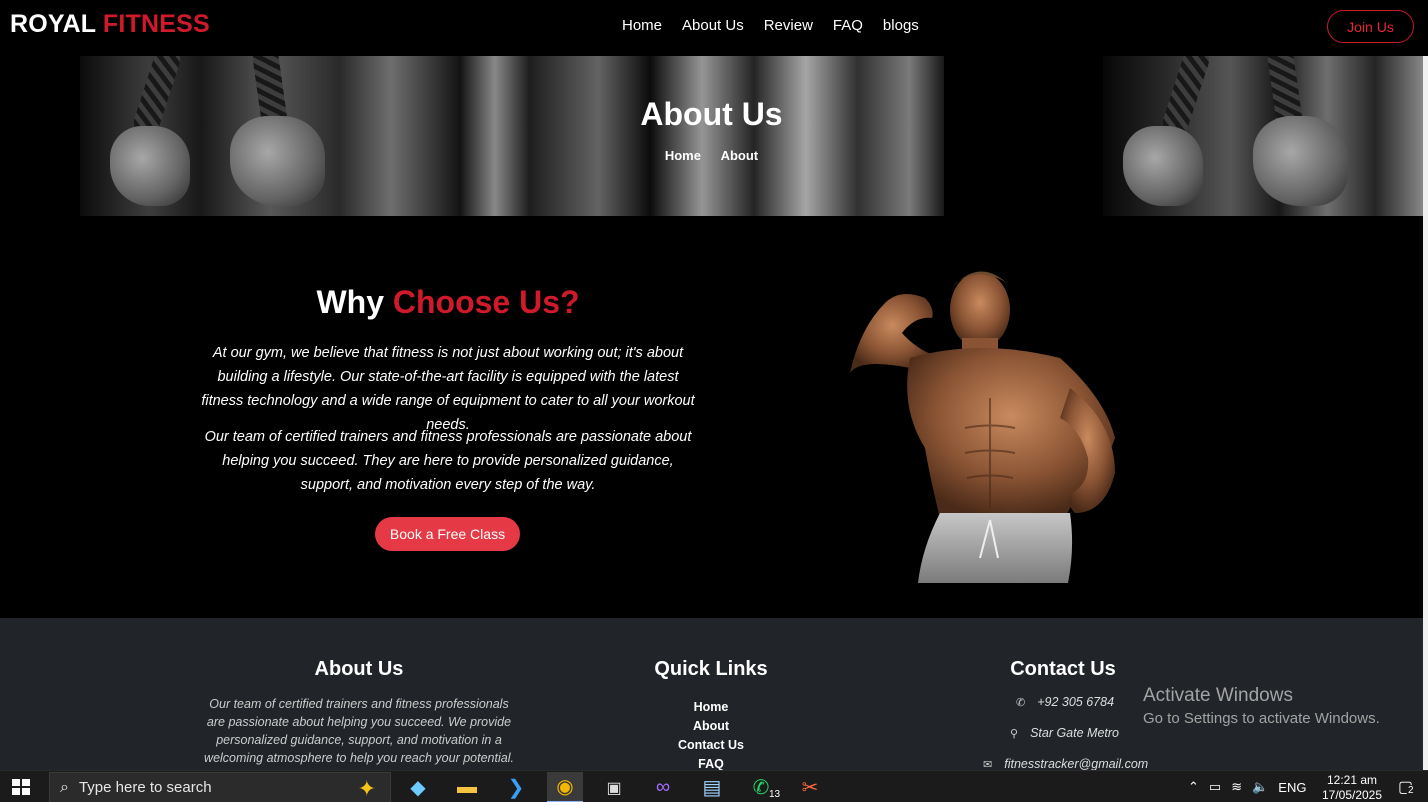  What do you see at coordinates (1425, 413) in the screenshot?
I see `page-scrollbar` at bounding box center [1425, 413].